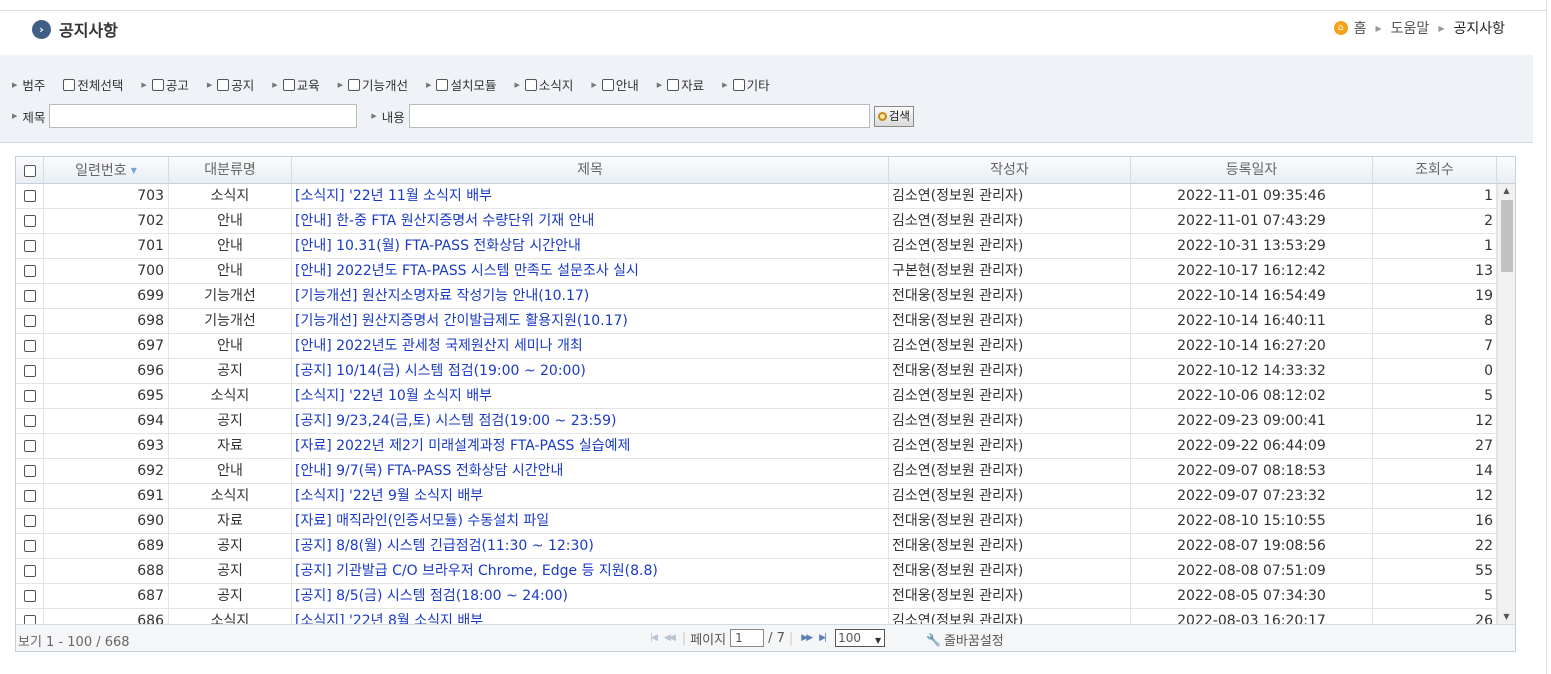 The height and width of the screenshot is (674, 1551). What do you see at coordinates (590, 616) in the screenshot?
I see `row-title: [소식지] '22년 8월 소식지 배부` at bounding box center [590, 616].